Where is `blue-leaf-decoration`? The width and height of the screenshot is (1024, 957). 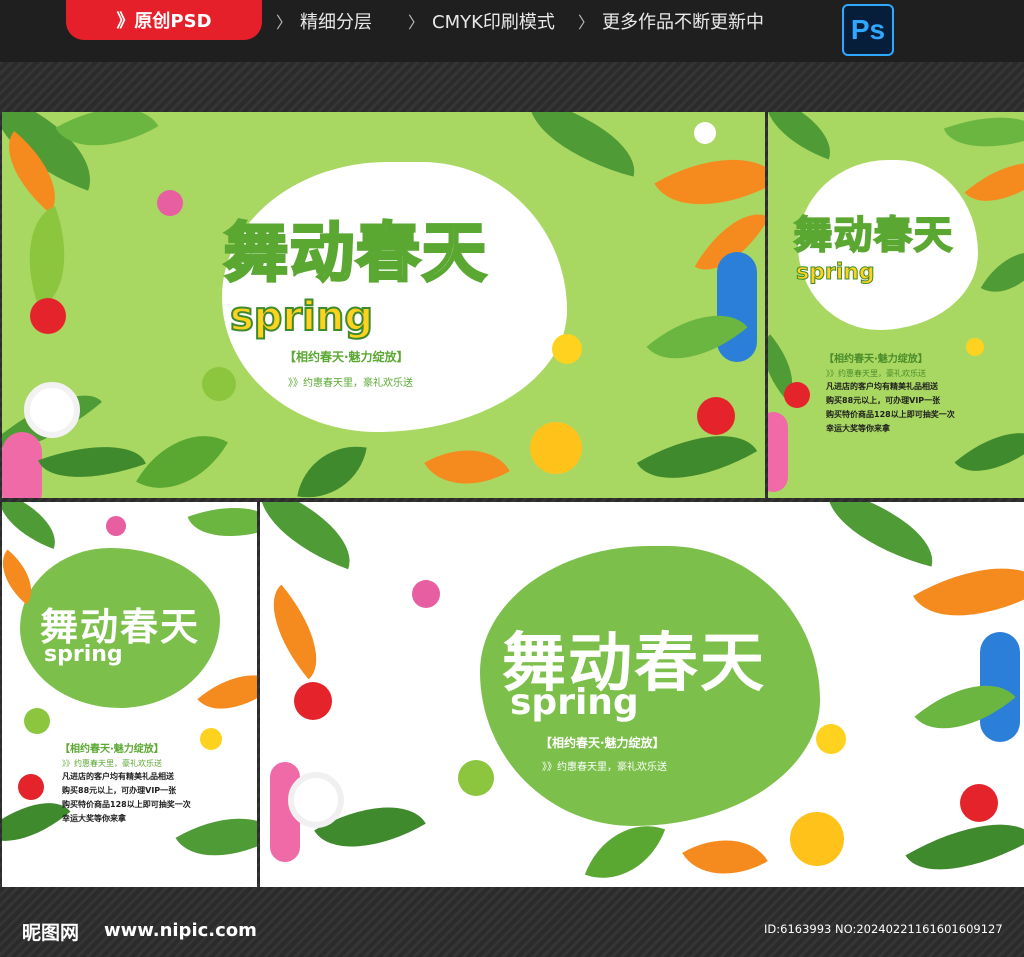
blue-leaf-decoration is located at coordinates (737, 307).